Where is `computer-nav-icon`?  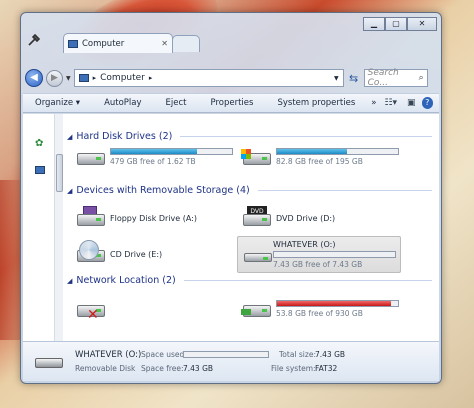 computer-nav-icon is located at coordinates (40, 170).